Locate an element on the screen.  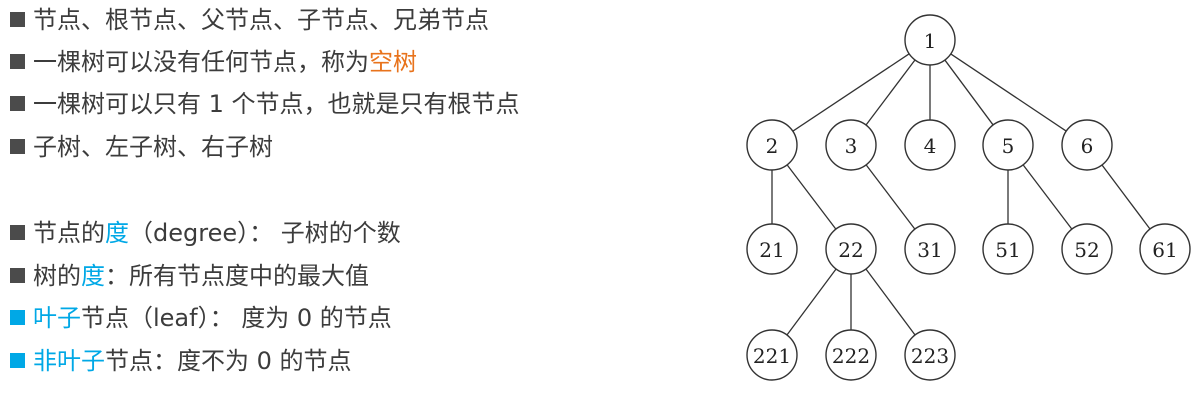
tree-node: 21 is located at coordinates (772, 249).